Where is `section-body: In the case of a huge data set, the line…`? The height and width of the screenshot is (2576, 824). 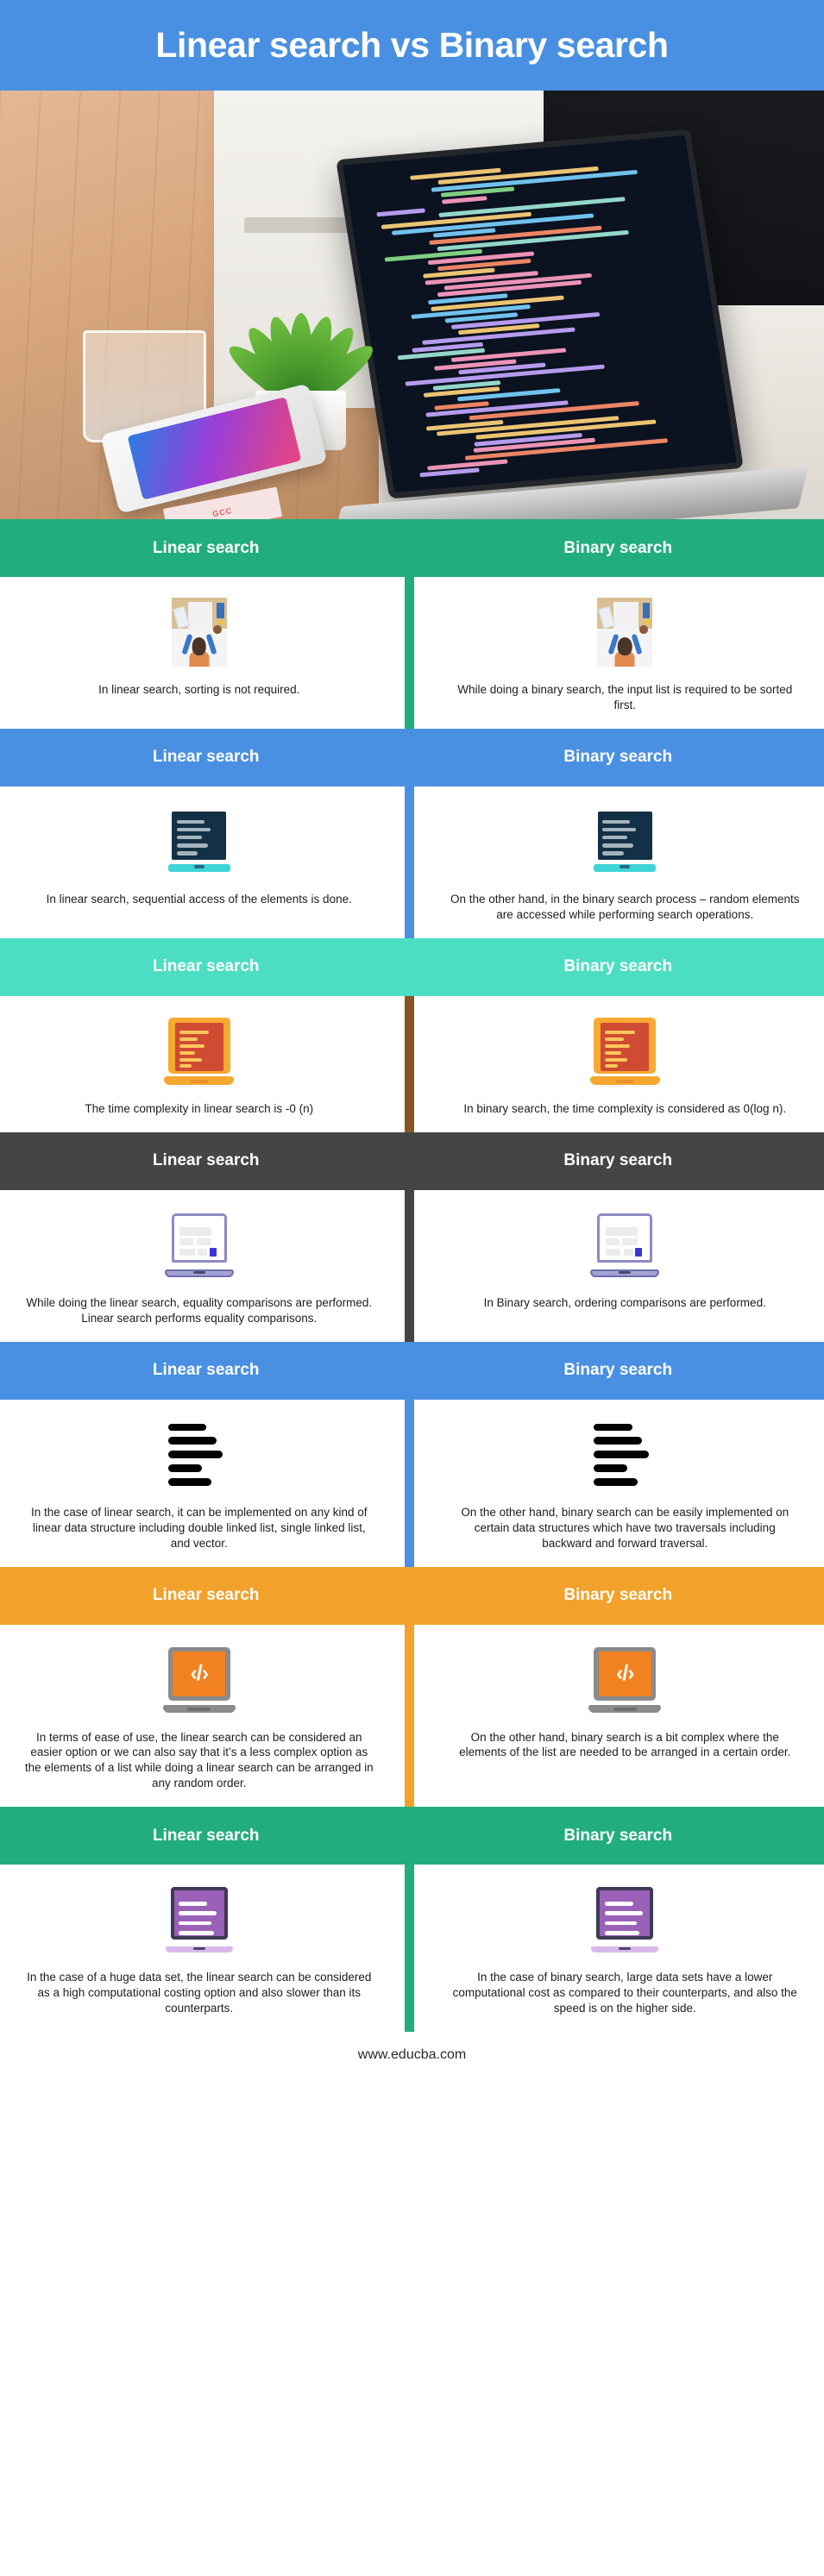
section-body: In the case of a huge data set, the line… is located at coordinates (412, 1949).